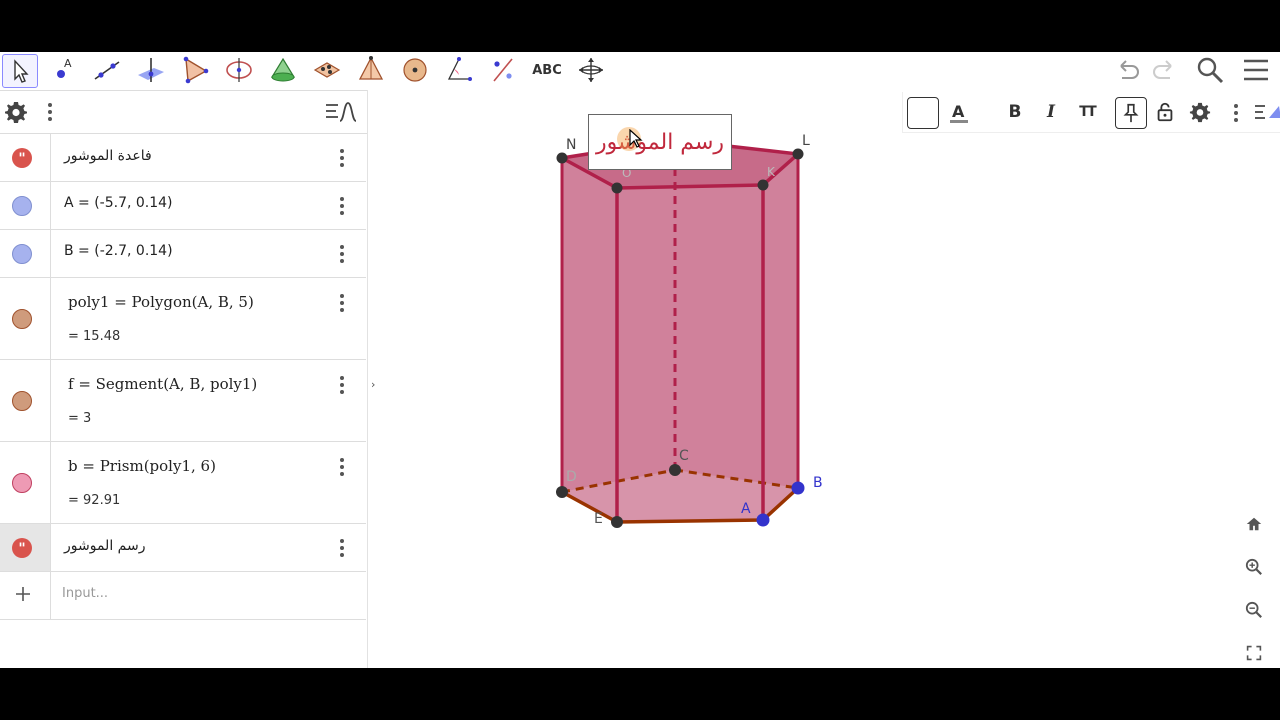 This screenshot has width=1280, height=720. Describe the element at coordinates (183, 319) in the screenshot. I see `algebra-row: poly1 = Polygon(A, B, 5) = 15.48` at that location.